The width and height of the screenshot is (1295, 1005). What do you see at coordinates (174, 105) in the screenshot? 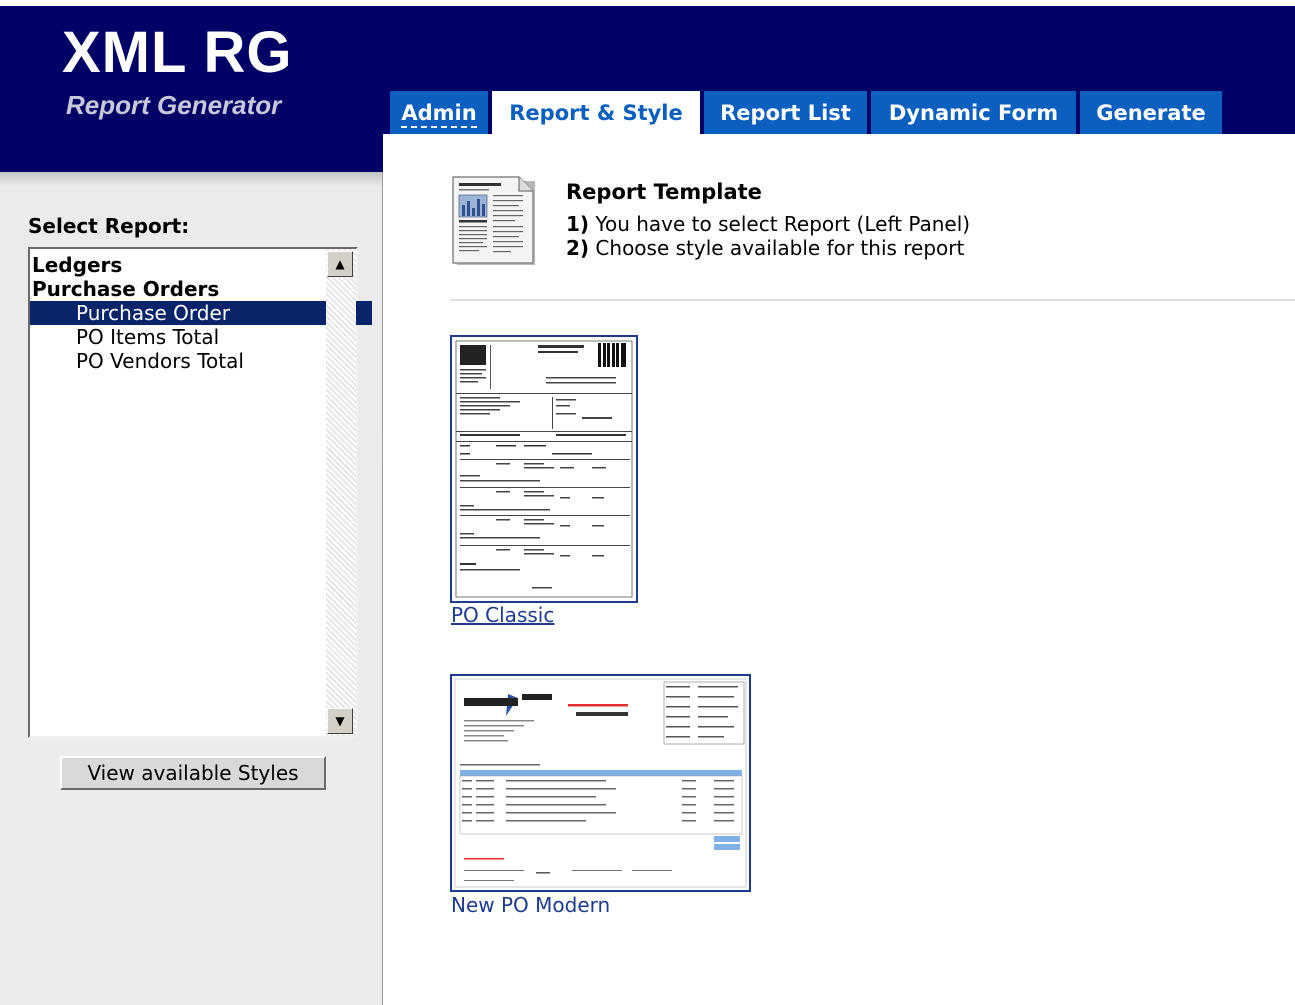
I see `logo-subtitle: Report Generator` at bounding box center [174, 105].